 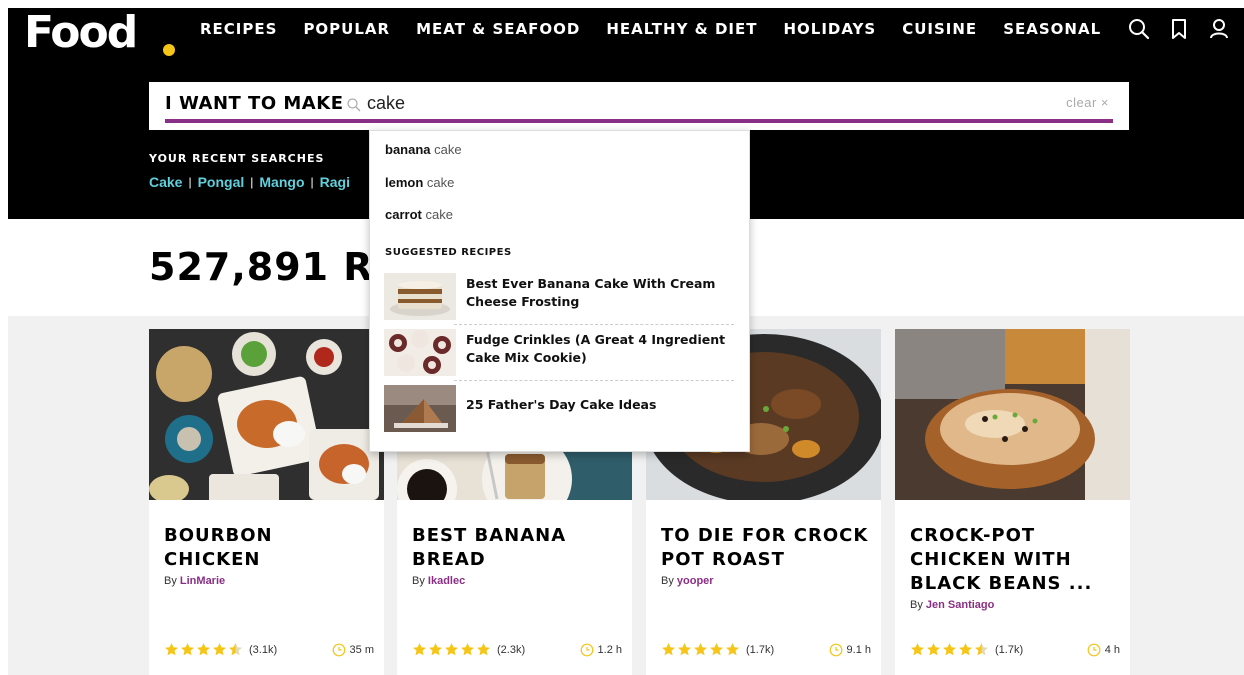 I want to click on search-underline, so click(x=639, y=121).